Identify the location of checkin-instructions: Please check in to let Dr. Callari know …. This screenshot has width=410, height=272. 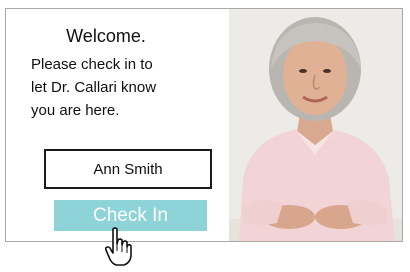
(121, 87).